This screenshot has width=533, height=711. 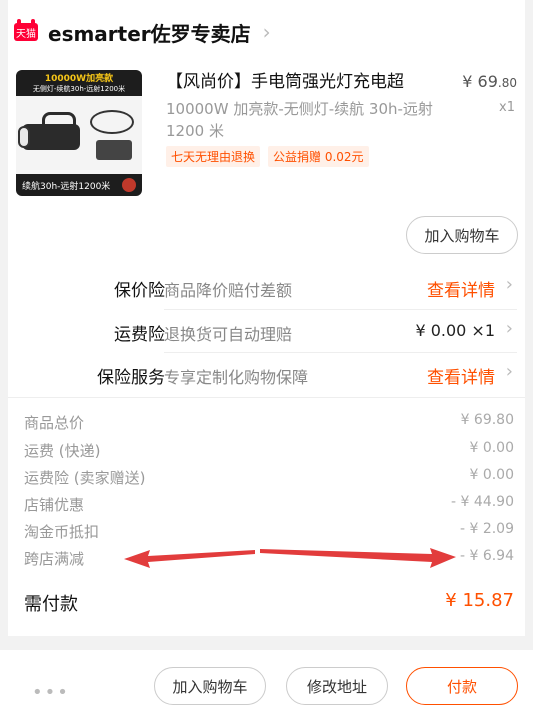 What do you see at coordinates (271, 423) in the screenshot?
I see `summary-row: 商品总价 ¥ 69.80` at bounding box center [271, 423].